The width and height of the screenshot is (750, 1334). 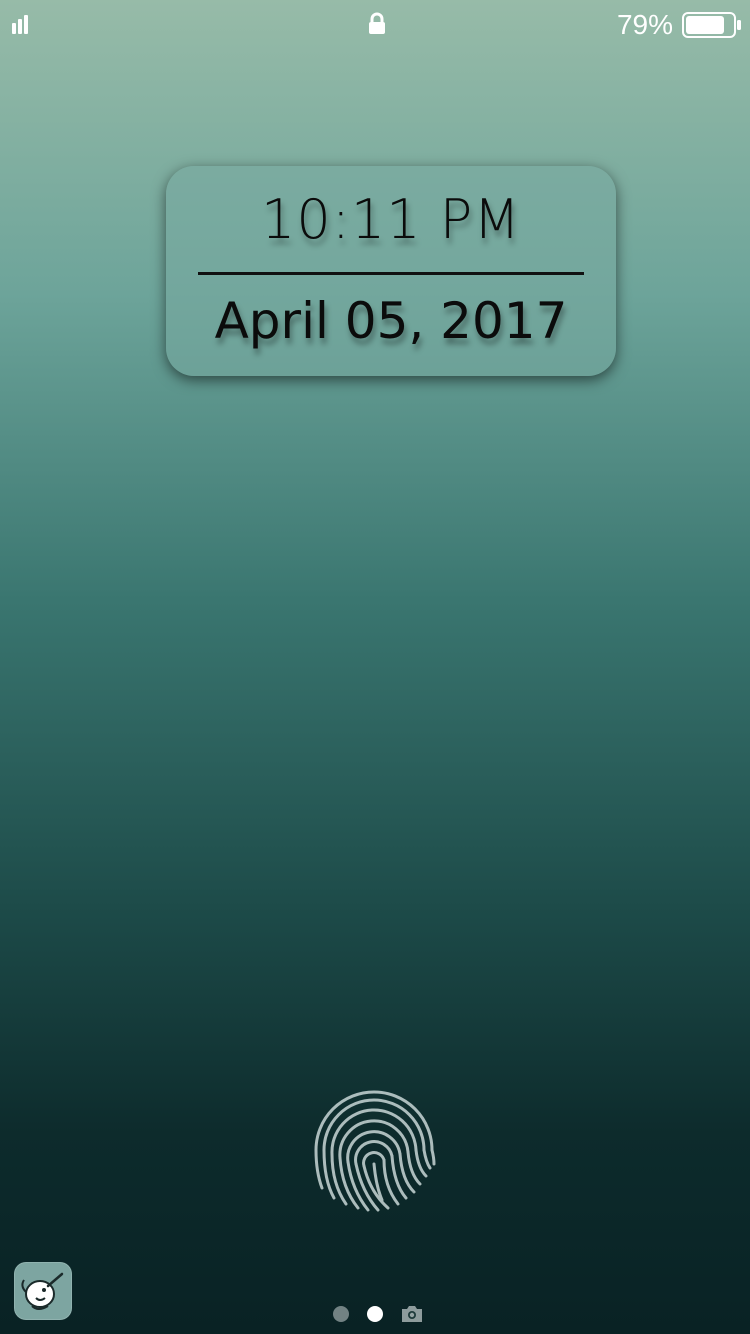 What do you see at coordinates (391, 219) in the screenshot?
I see `clock-time: 10:11 PM` at bounding box center [391, 219].